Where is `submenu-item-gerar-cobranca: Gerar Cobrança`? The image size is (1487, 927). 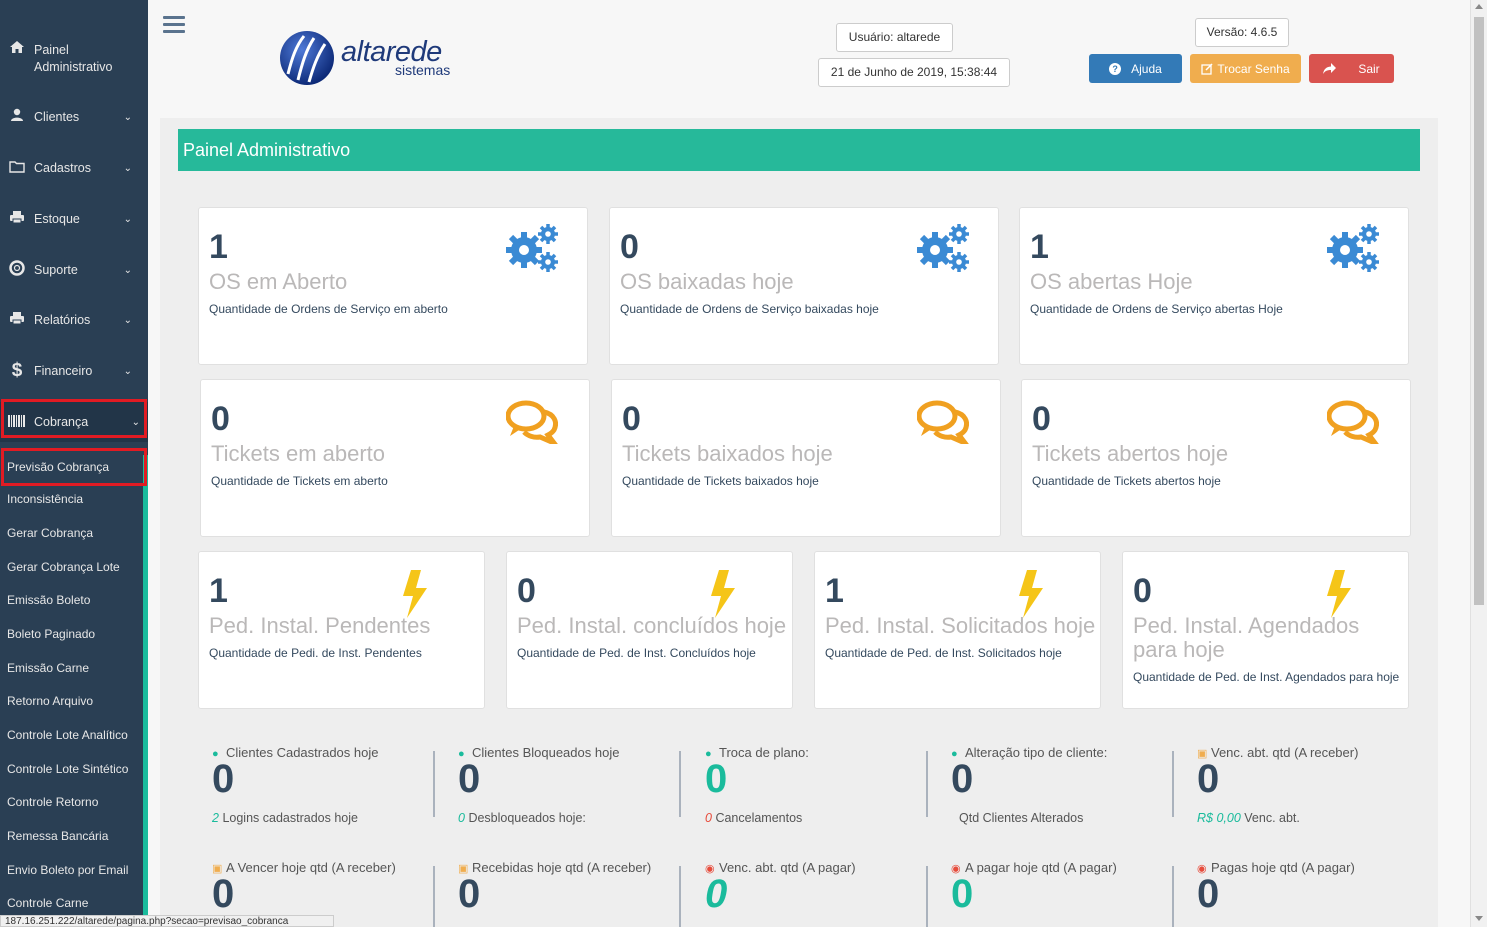
submenu-item-gerar-cobranca: Gerar Cobrança is located at coordinates (71, 533).